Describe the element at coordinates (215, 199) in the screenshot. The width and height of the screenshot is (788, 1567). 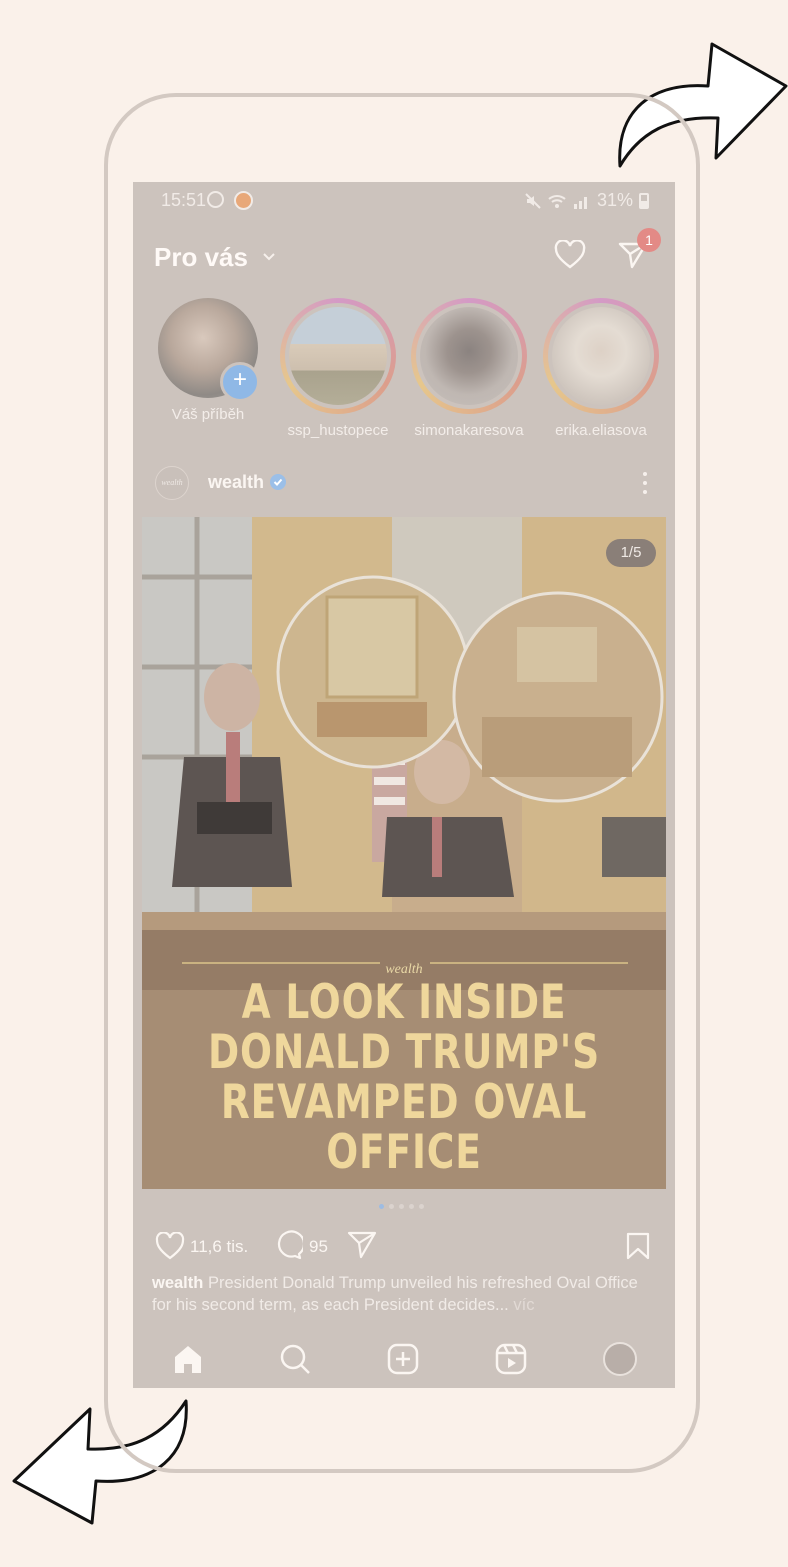
I see `whatsapp-icon` at that location.